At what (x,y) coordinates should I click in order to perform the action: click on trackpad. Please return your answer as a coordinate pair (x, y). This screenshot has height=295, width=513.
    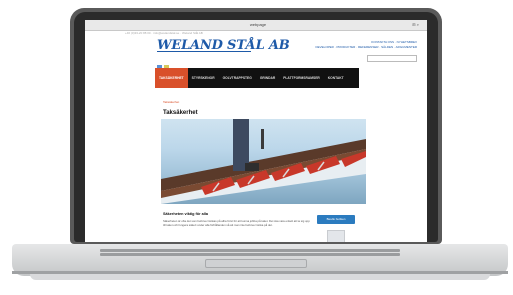
    Looking at the image, I should click on (256, 263).